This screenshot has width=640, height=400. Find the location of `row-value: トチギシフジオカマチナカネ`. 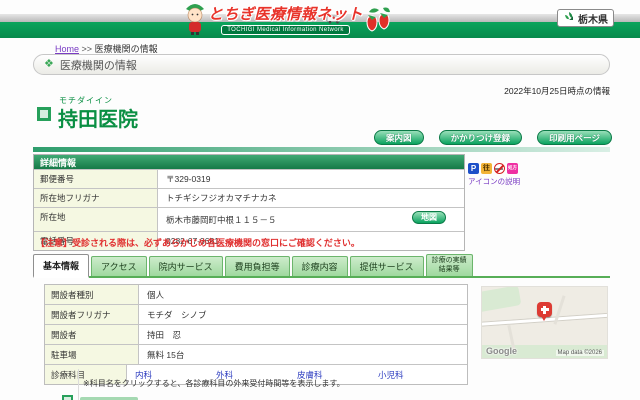

row-value: トチギシフジオカマチナカネ is located at coordinates (221, 198).